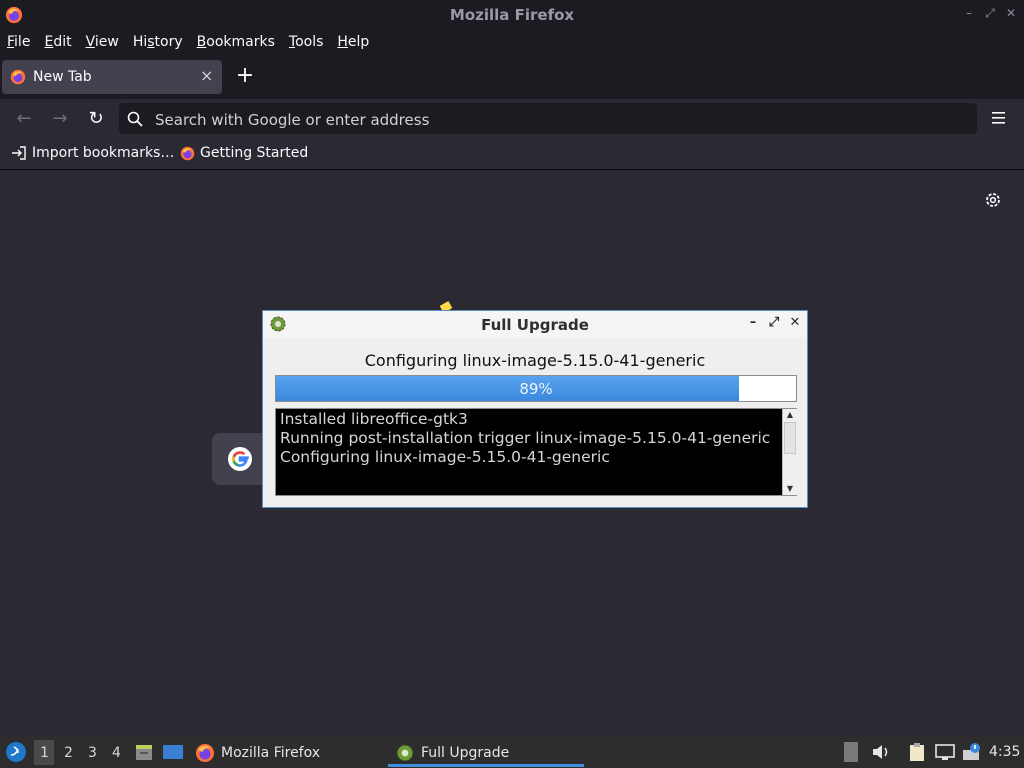  I want to click on address-bar, so click(548, 119).